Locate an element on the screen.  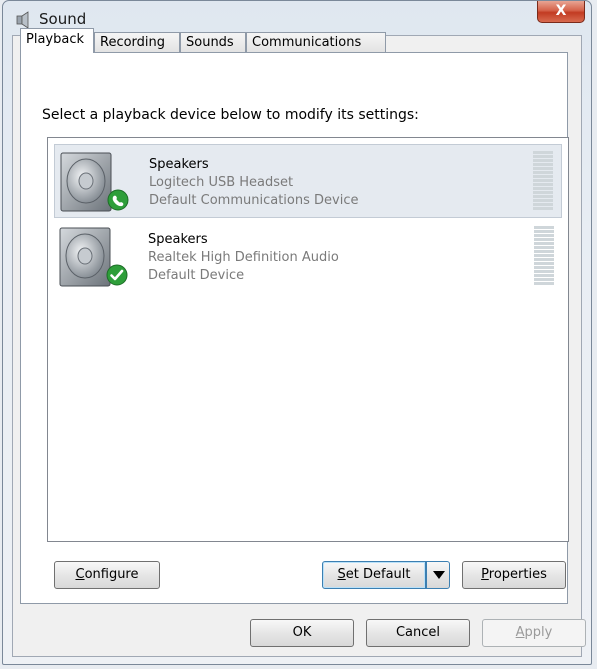
tab-communications: Communications is located at coordinates (316, 42).